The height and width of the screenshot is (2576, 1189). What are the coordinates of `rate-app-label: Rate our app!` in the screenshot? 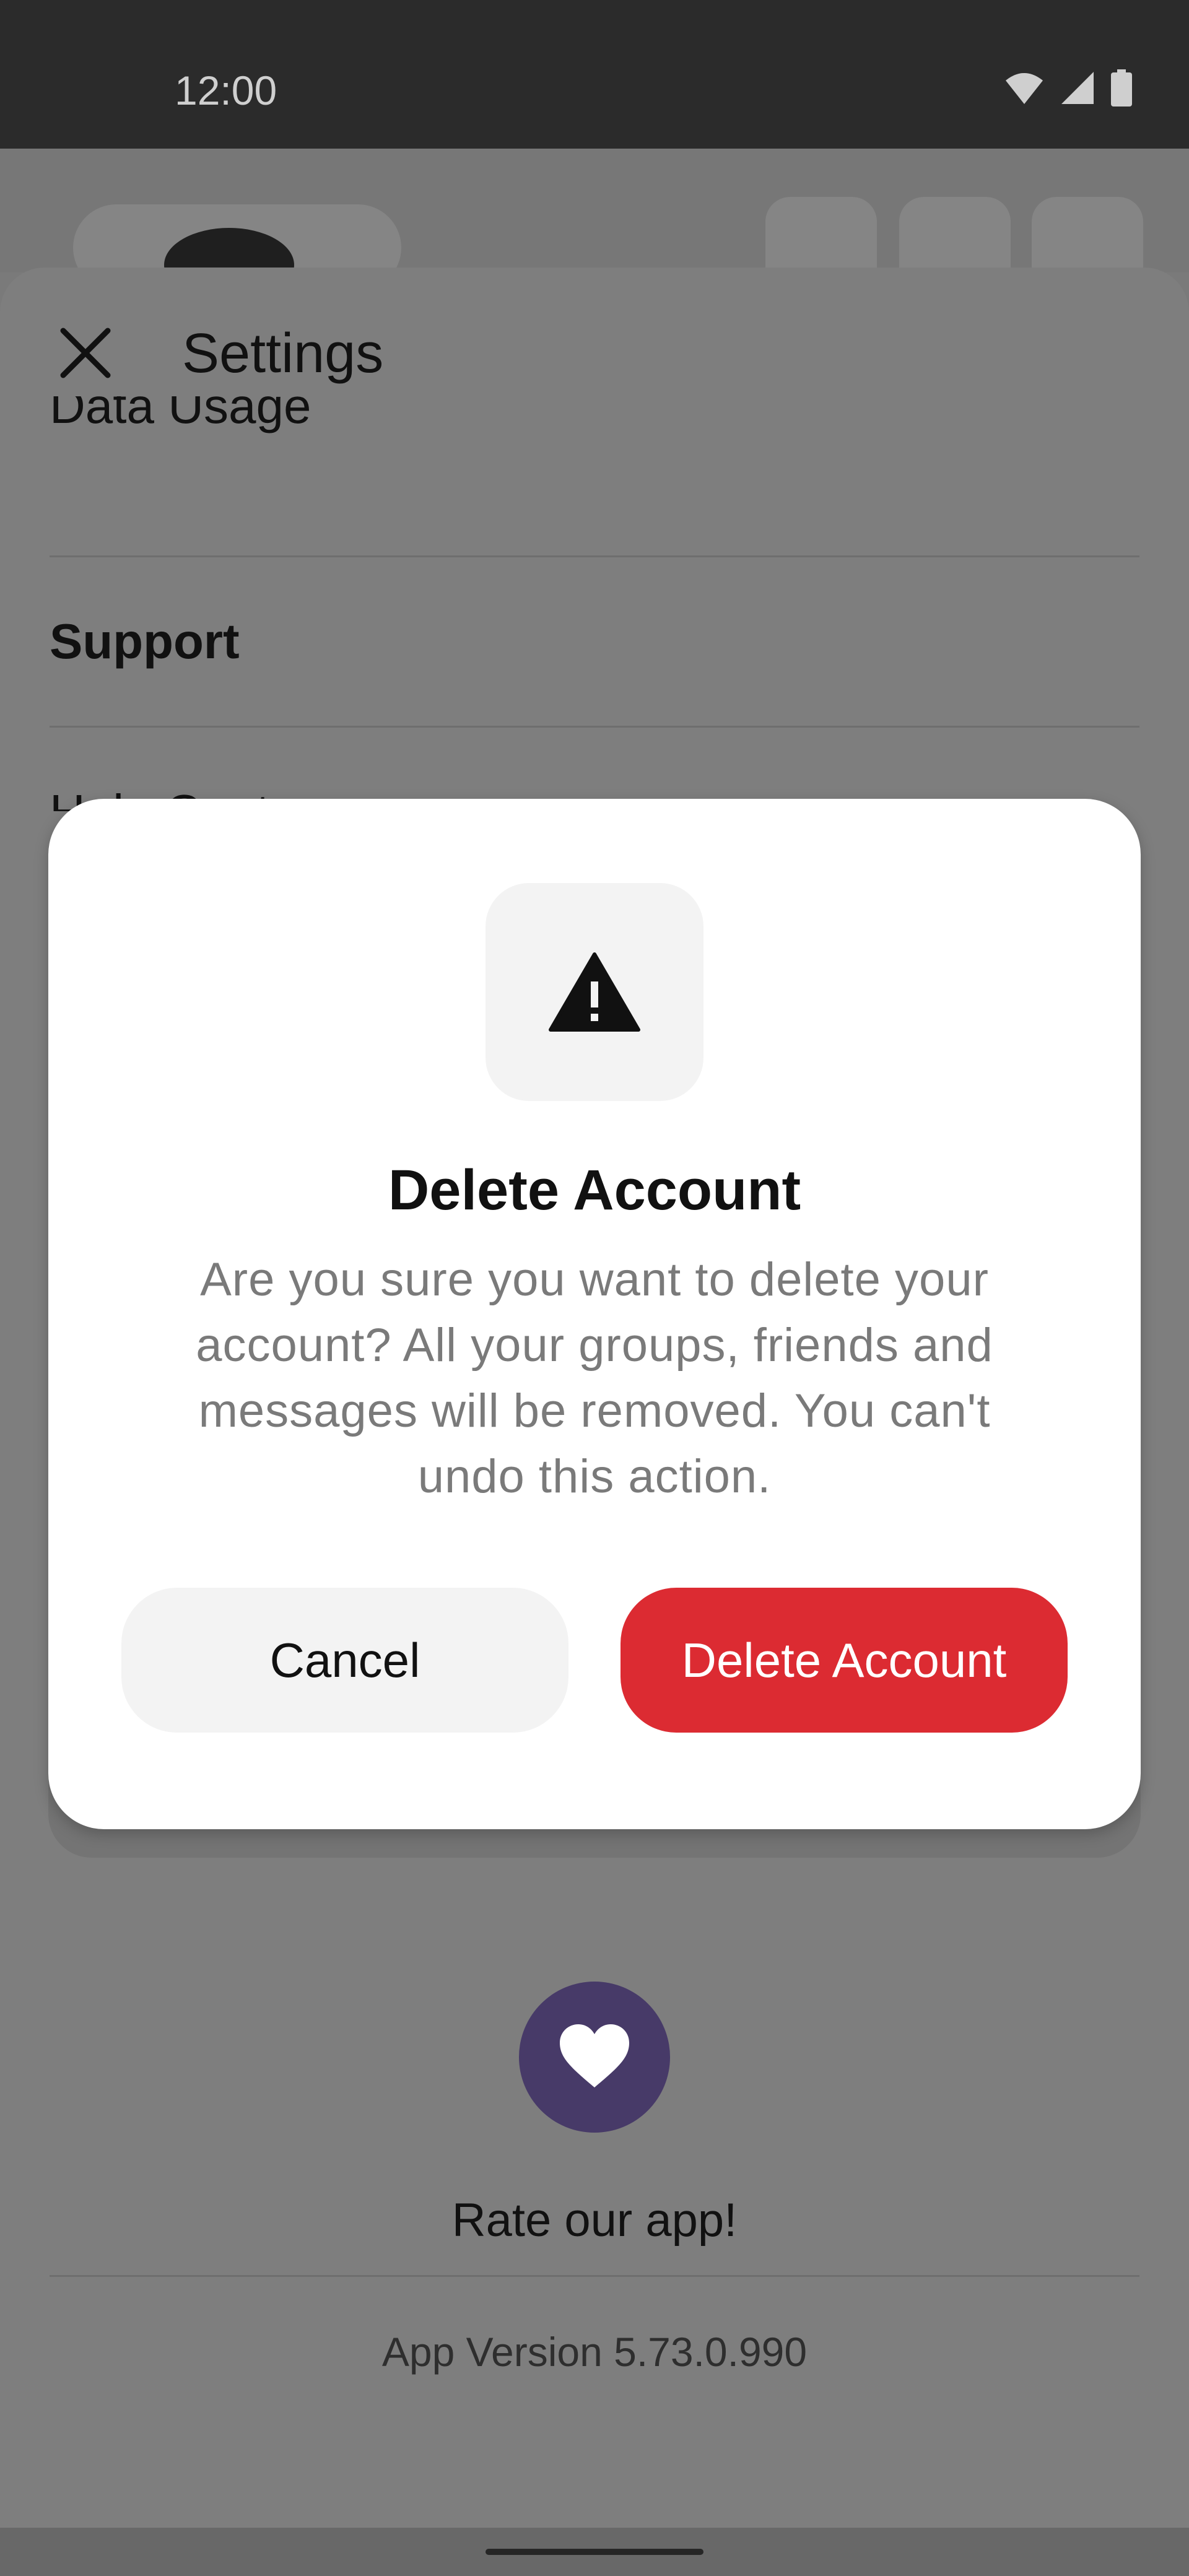 It's located at (594, 2220).